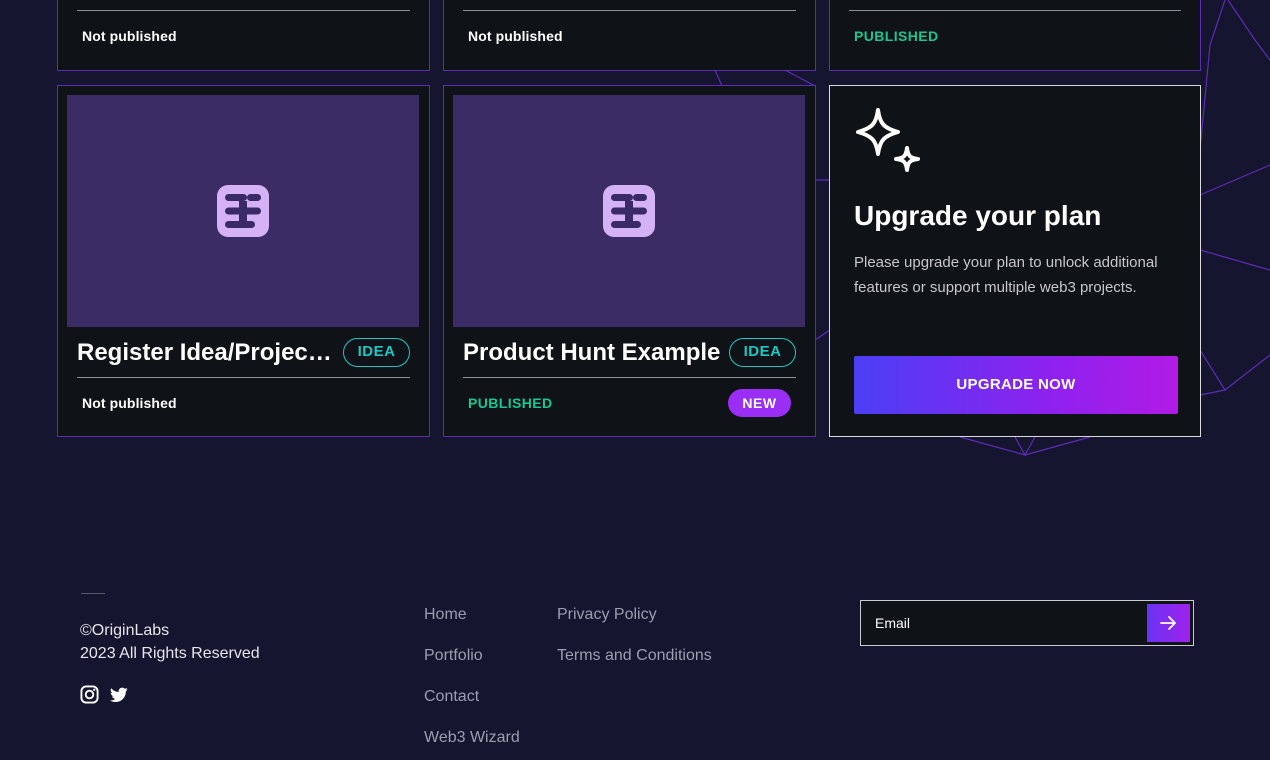 This screenshot has height=760, width=1270. I want to click on copyright: ©OriginLabs 2023 All Rights Reserved, so click(170, 642).